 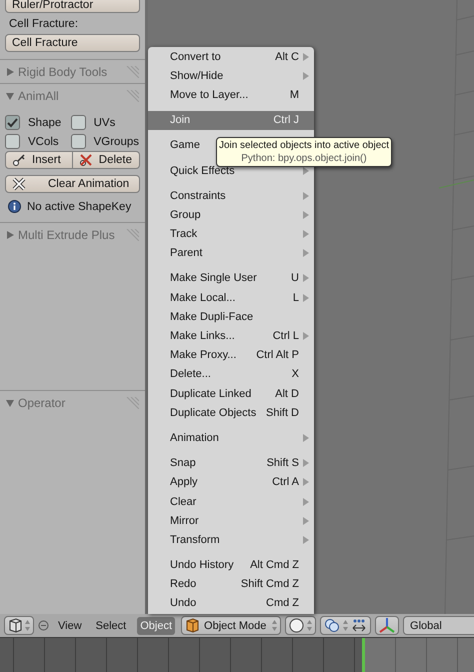 I want to click on checkmark-icon, so click(x=12, y=123).